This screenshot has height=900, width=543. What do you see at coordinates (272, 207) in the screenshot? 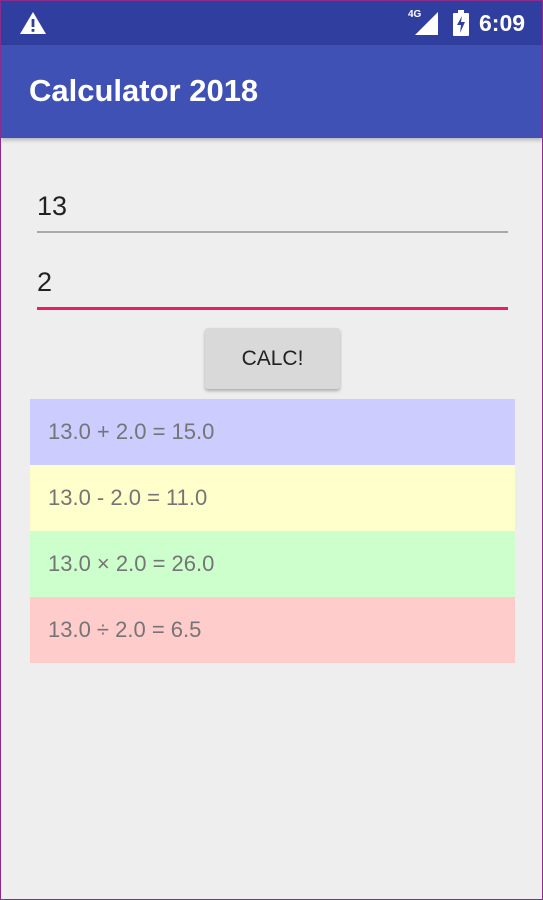
I see `first-number-input` at bounding box center [272, 207].